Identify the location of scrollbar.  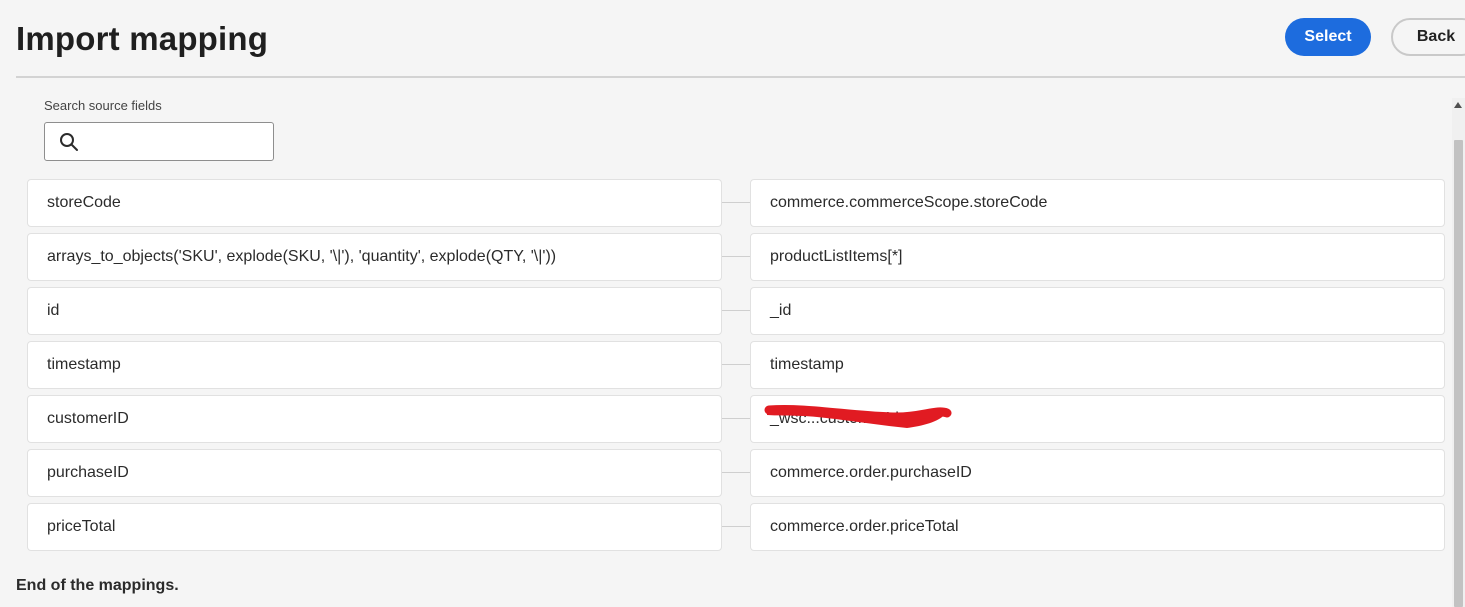
(1458, 352).